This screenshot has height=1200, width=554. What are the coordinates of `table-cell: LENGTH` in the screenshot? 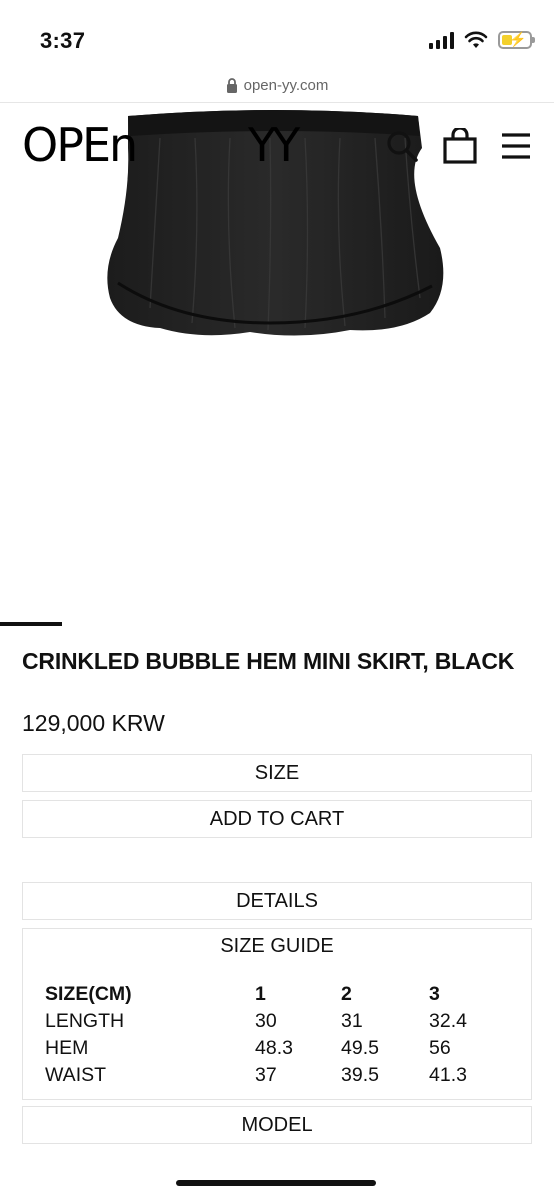 It's located at (85, 1021).